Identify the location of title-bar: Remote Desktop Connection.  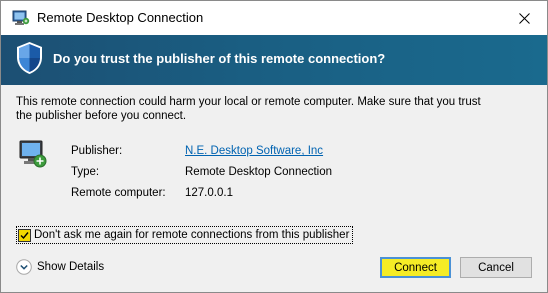
(274, 18).